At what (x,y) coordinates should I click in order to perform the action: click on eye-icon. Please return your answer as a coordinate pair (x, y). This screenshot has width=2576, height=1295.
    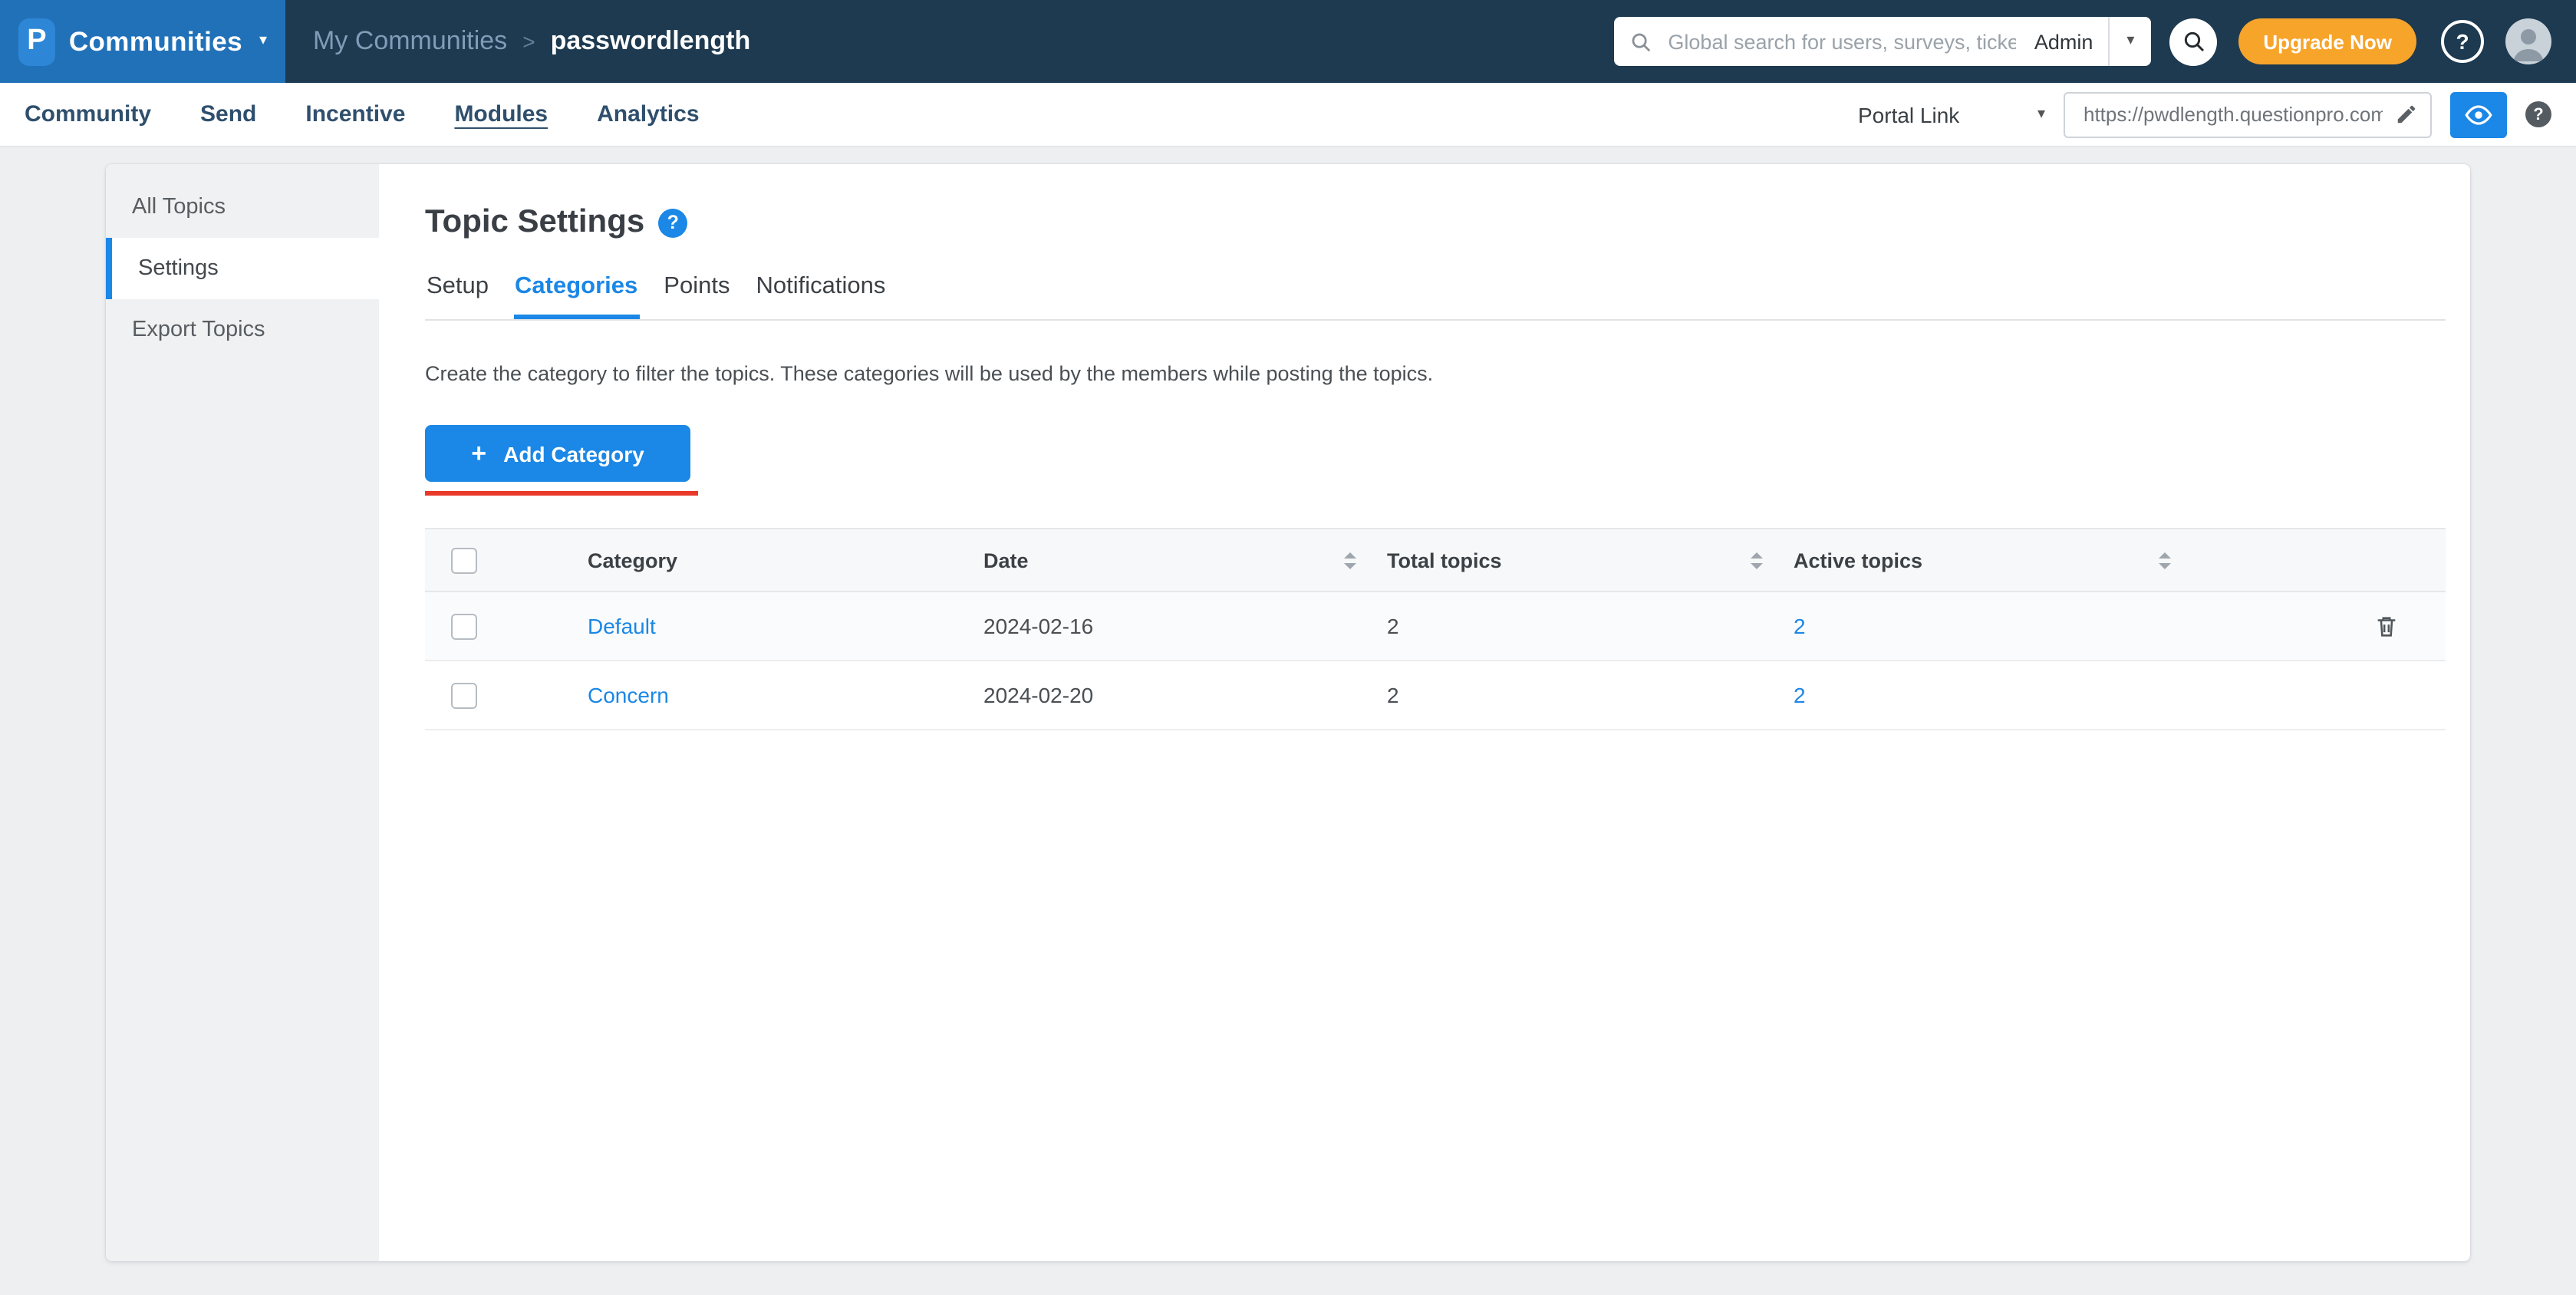
    Looking at the image, I should click on (2478, 114).